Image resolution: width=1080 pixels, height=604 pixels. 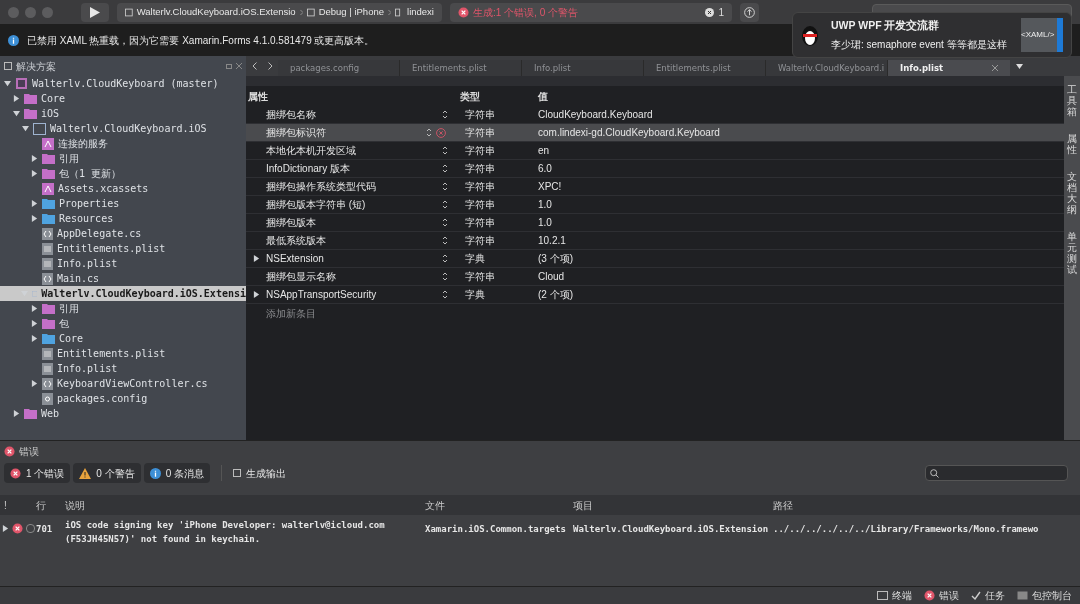 I want to click on tree-item: Main.cs, so click(x=123, y=278).